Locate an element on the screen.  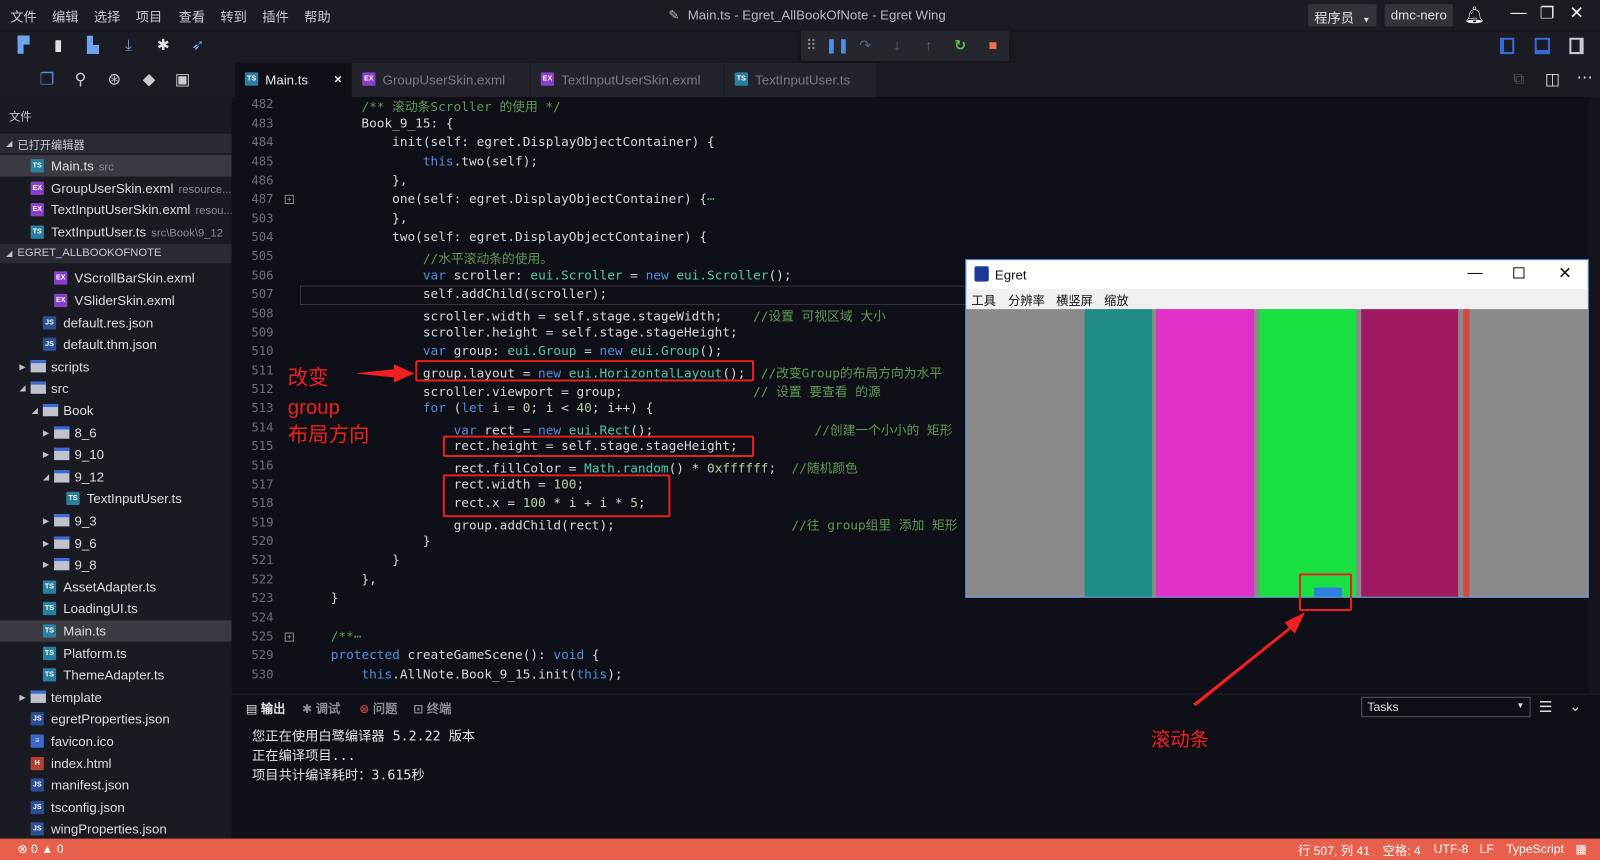
publish-icon: ⤓ is located at coordinates (128, 46).